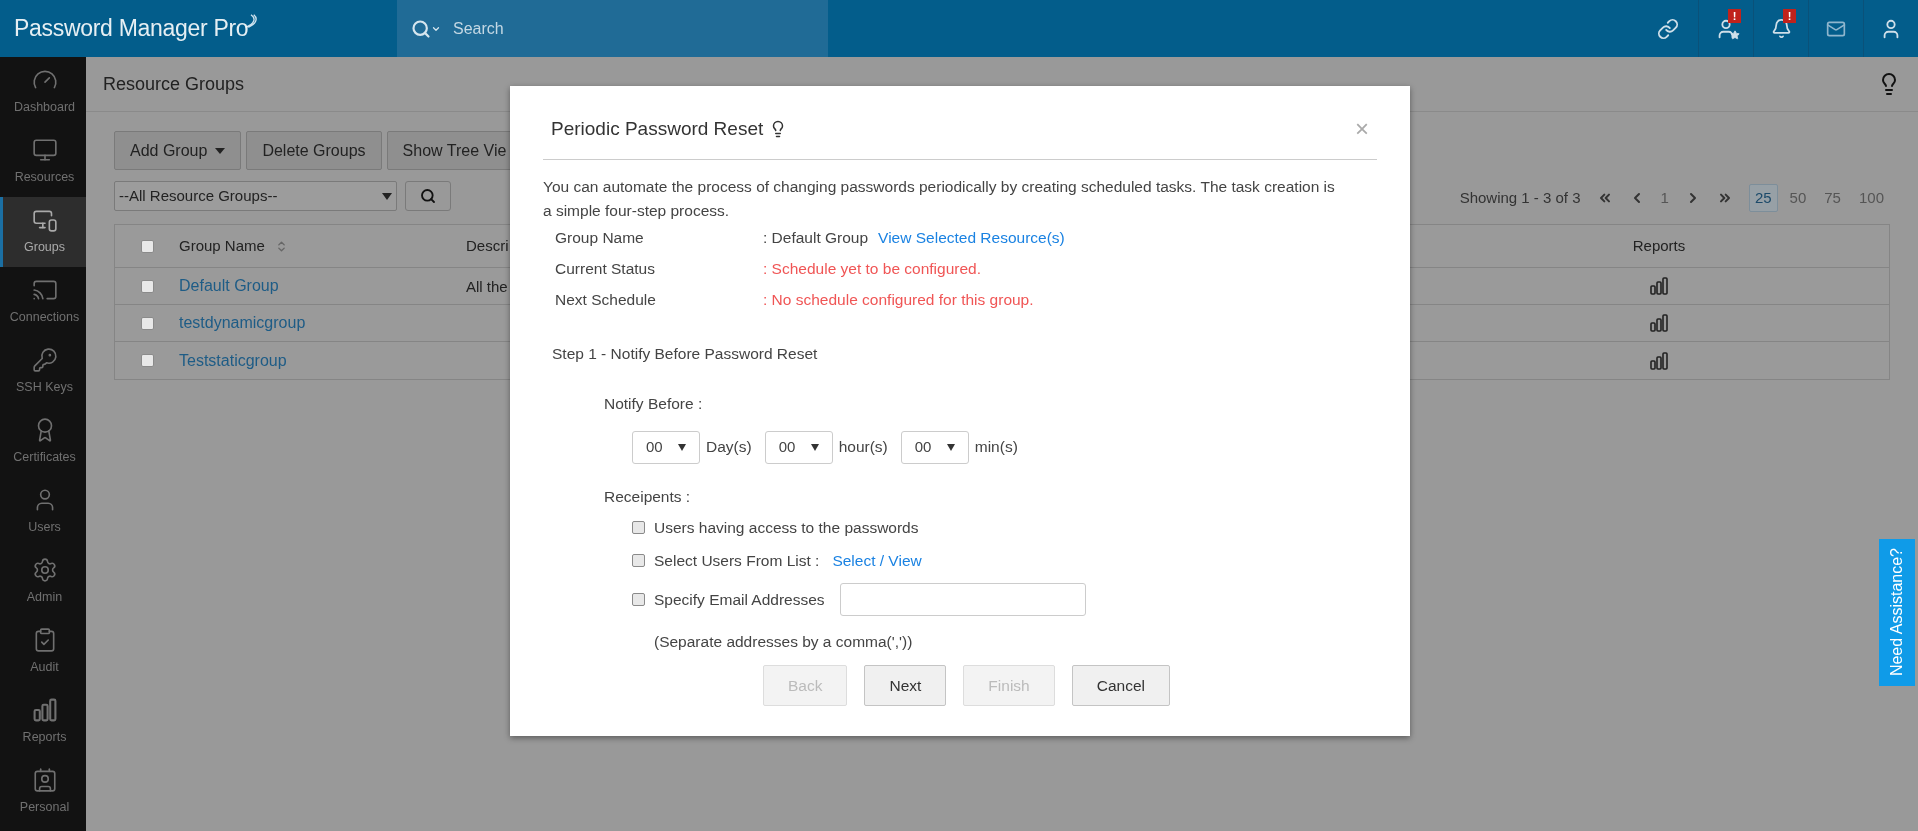 This screenshot has height=831, width=1918. Describe the element at coordinates (1659, 245) in the screenshot. I see `column-header: Reports` at that location.